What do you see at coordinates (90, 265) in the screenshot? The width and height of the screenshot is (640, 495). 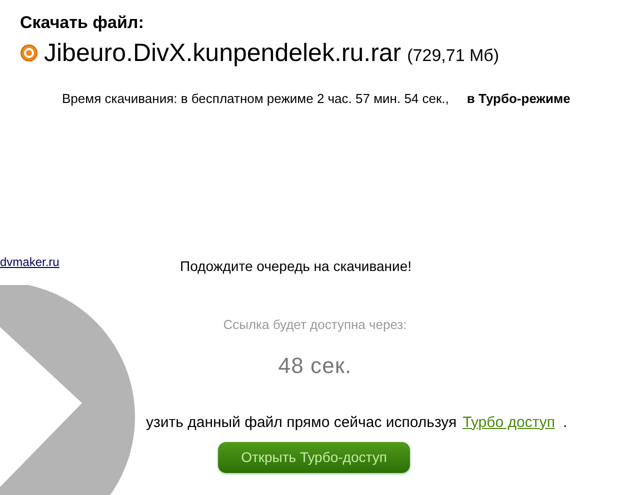 I see `site-link: dvmaker.ru` at bounding box center [90, 265].